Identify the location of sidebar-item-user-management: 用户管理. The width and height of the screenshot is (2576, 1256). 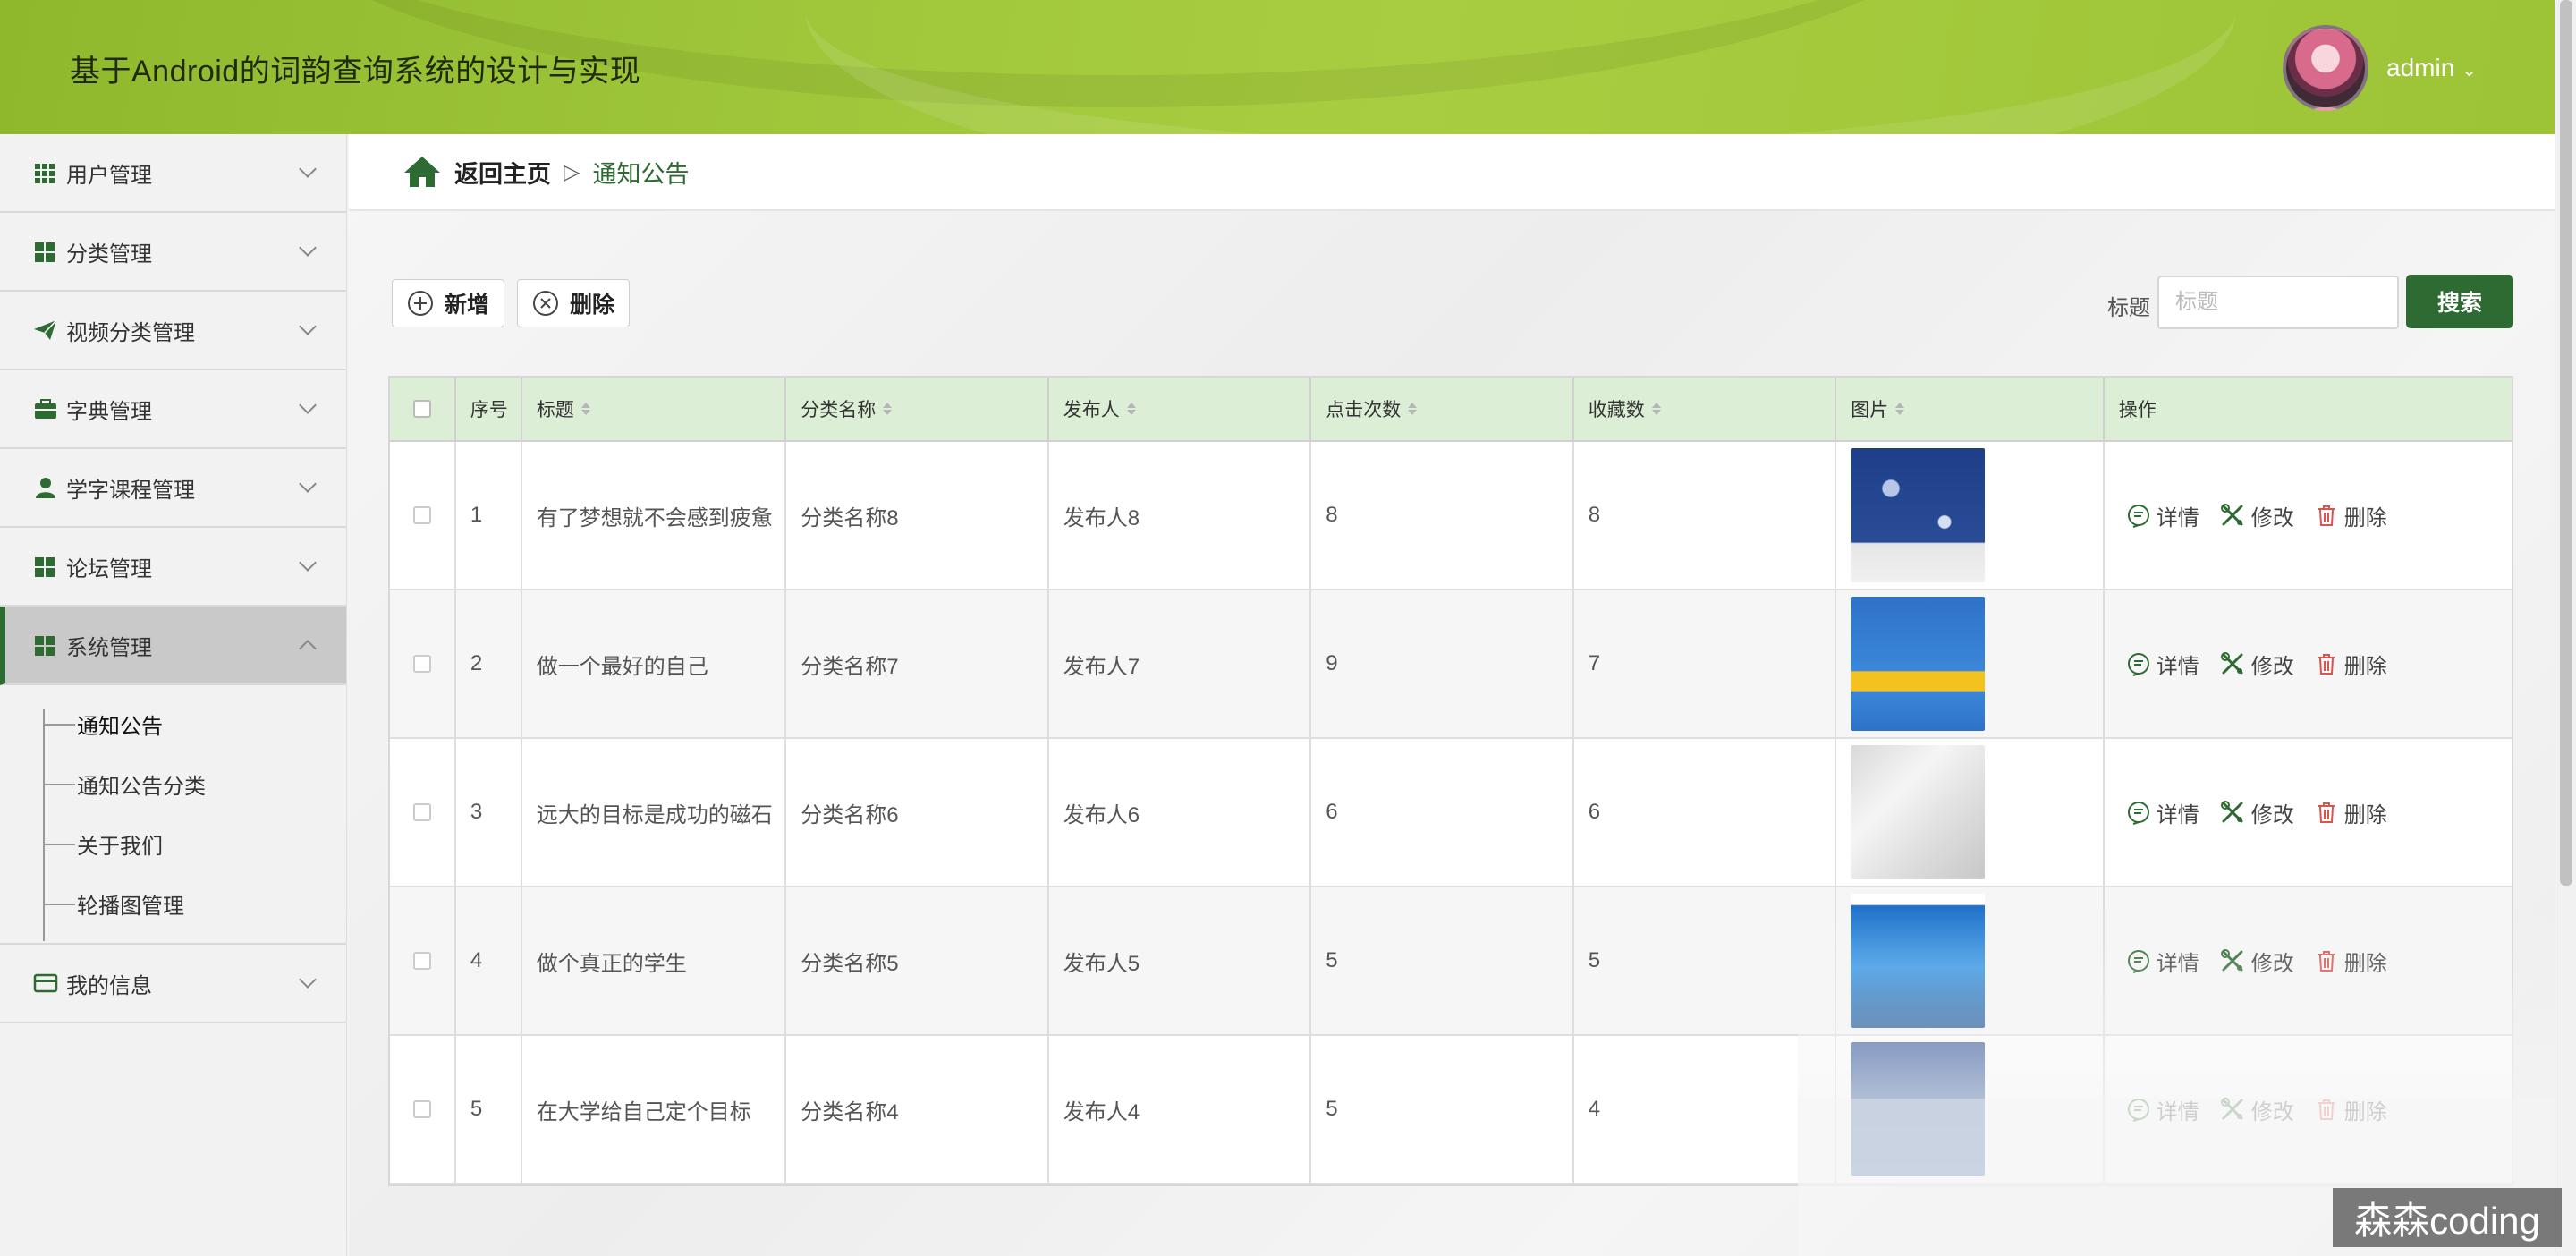
(173, 173).